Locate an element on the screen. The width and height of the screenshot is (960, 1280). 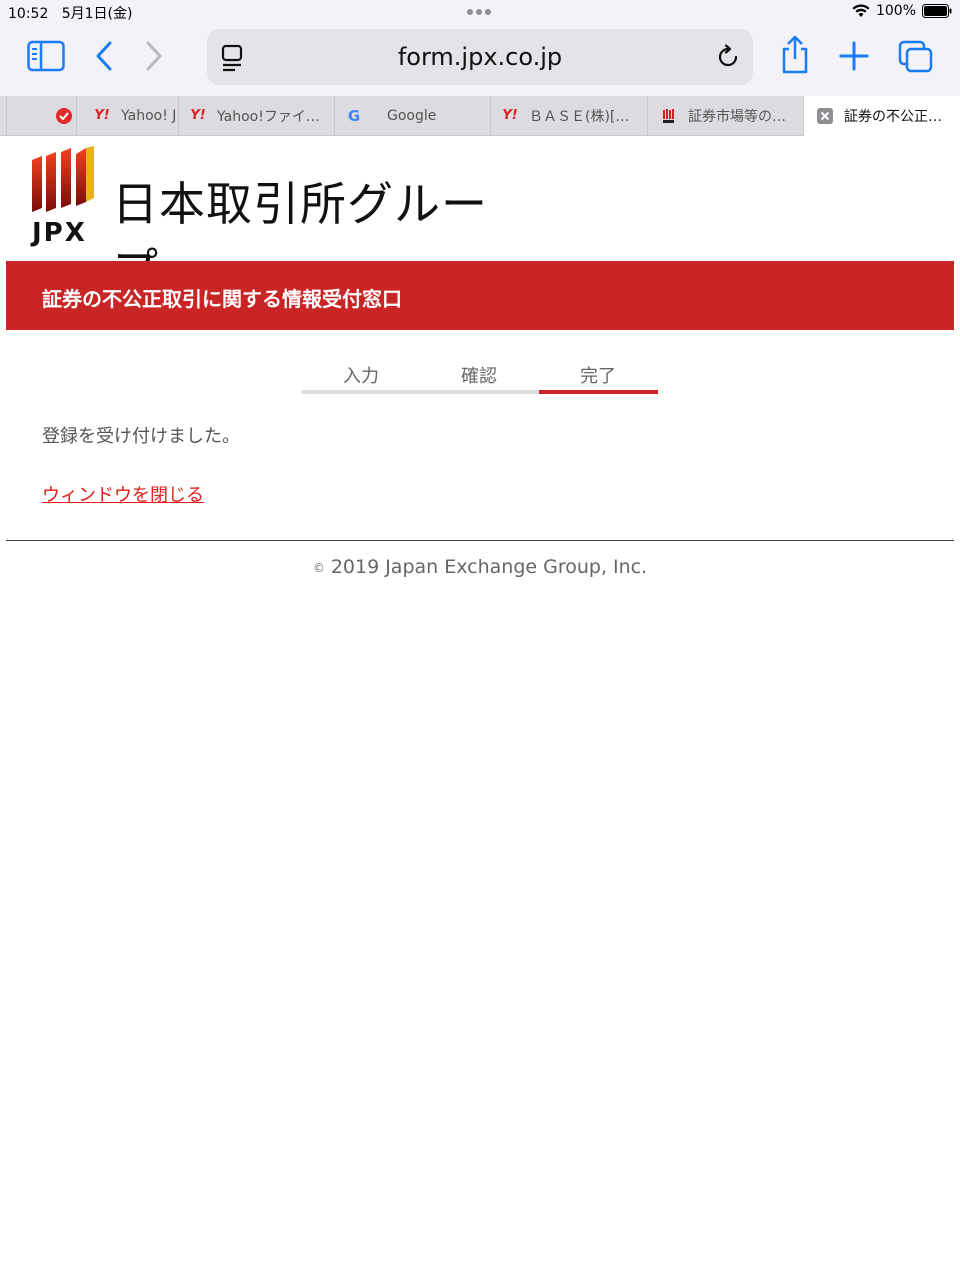
reload-icon is located at coordinates (728, 57).